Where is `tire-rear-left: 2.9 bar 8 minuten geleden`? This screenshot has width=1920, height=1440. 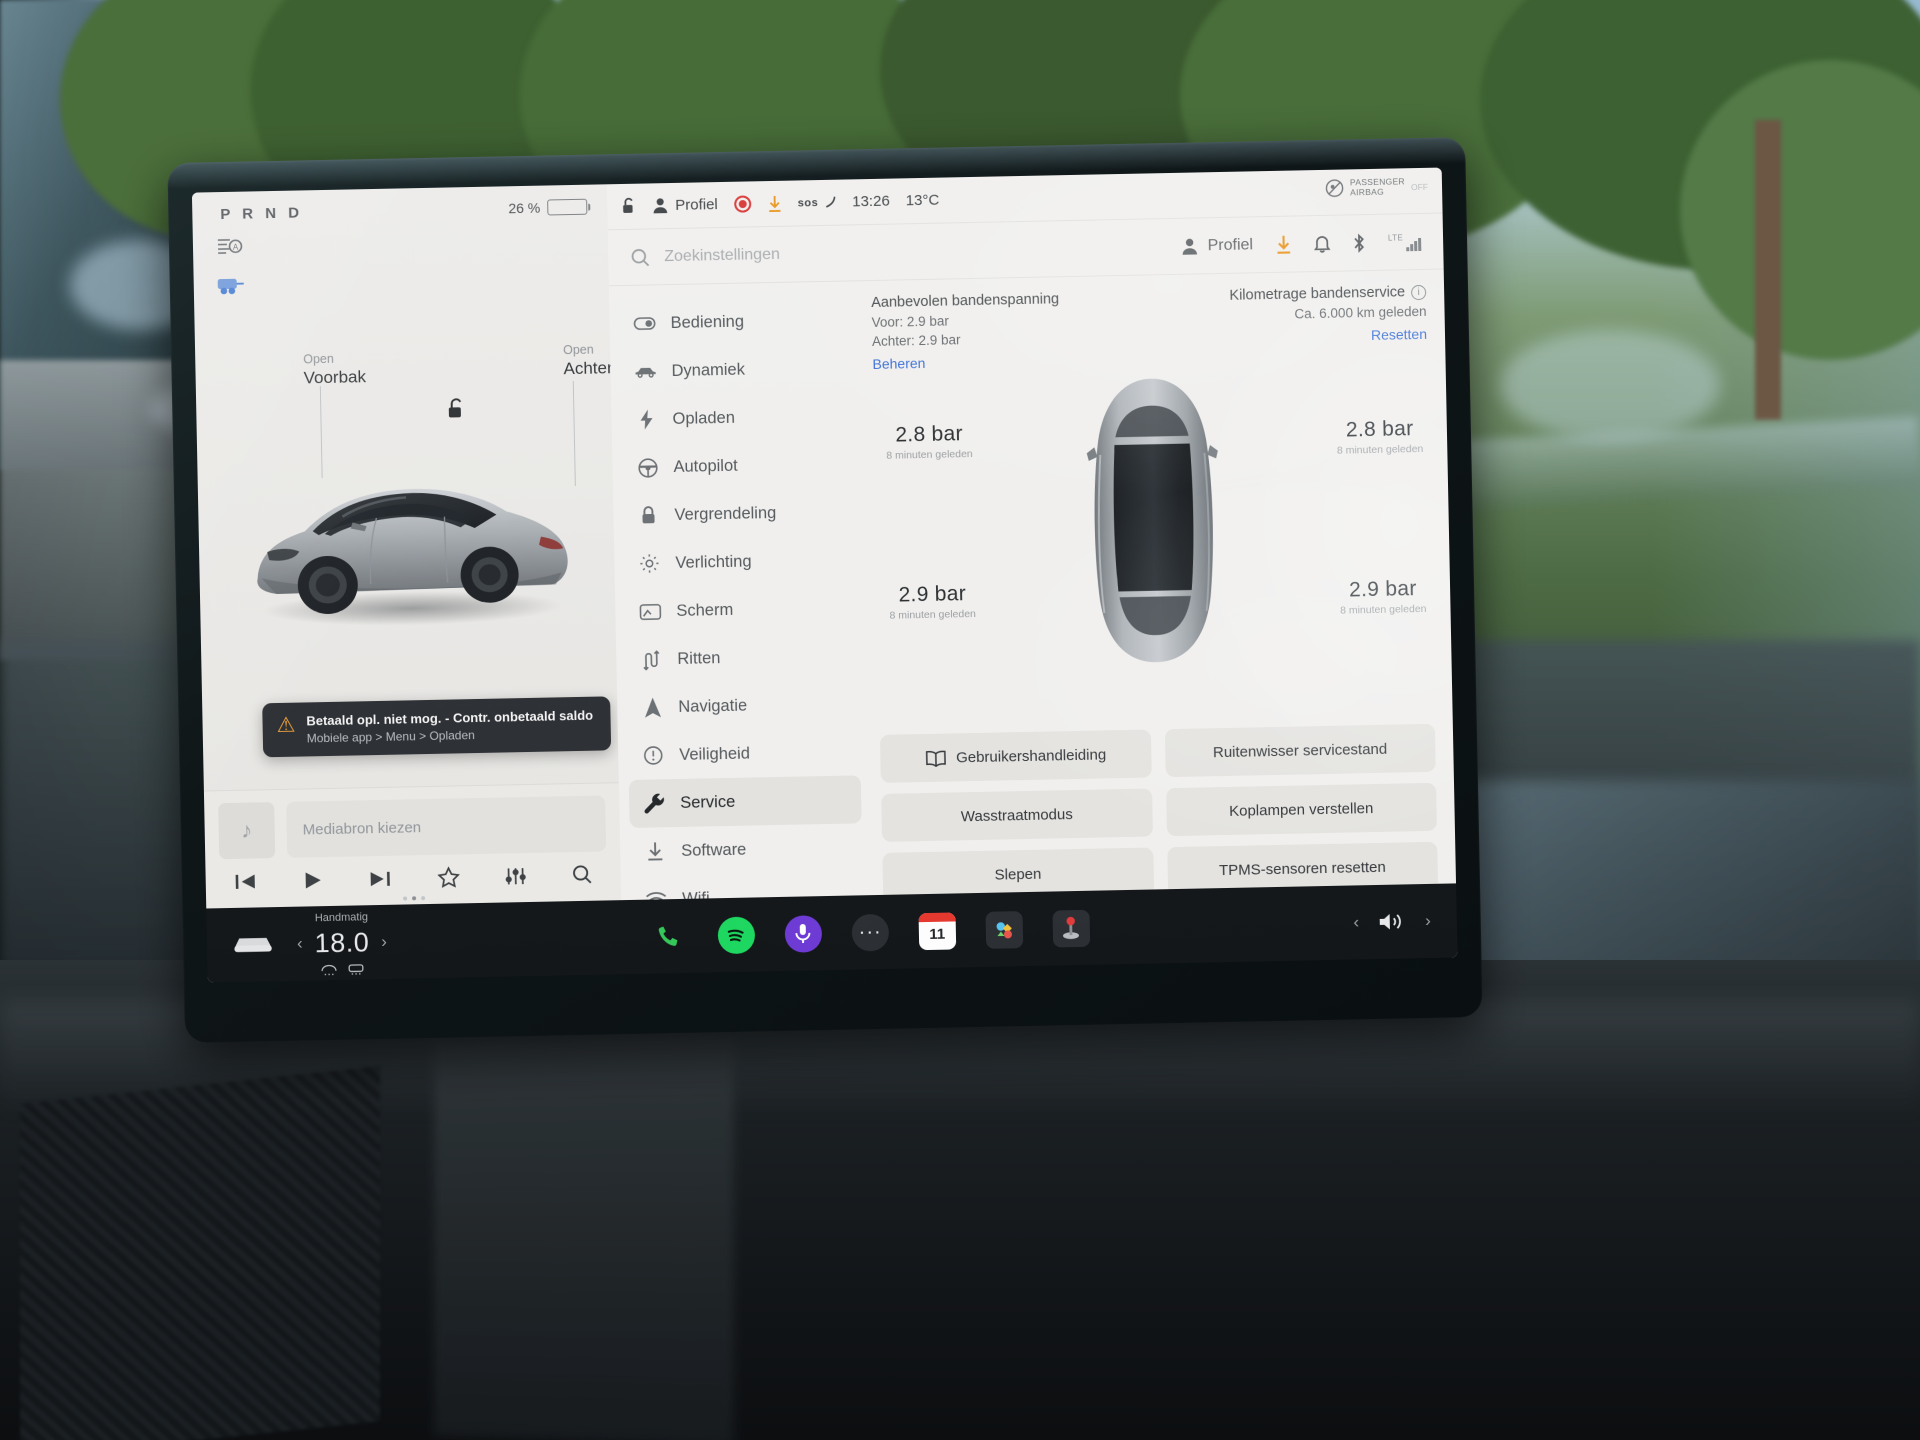 tire-rear-left: 2.9 bar 8 minuten geleden is located at coordinates (932, 602).